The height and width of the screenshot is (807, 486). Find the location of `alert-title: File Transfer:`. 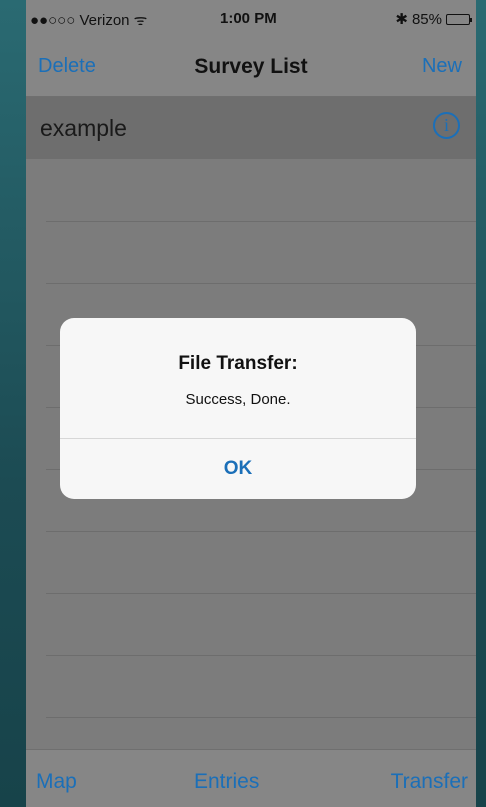

alert-title: File Transfer: is located at coordinates (238, 363).